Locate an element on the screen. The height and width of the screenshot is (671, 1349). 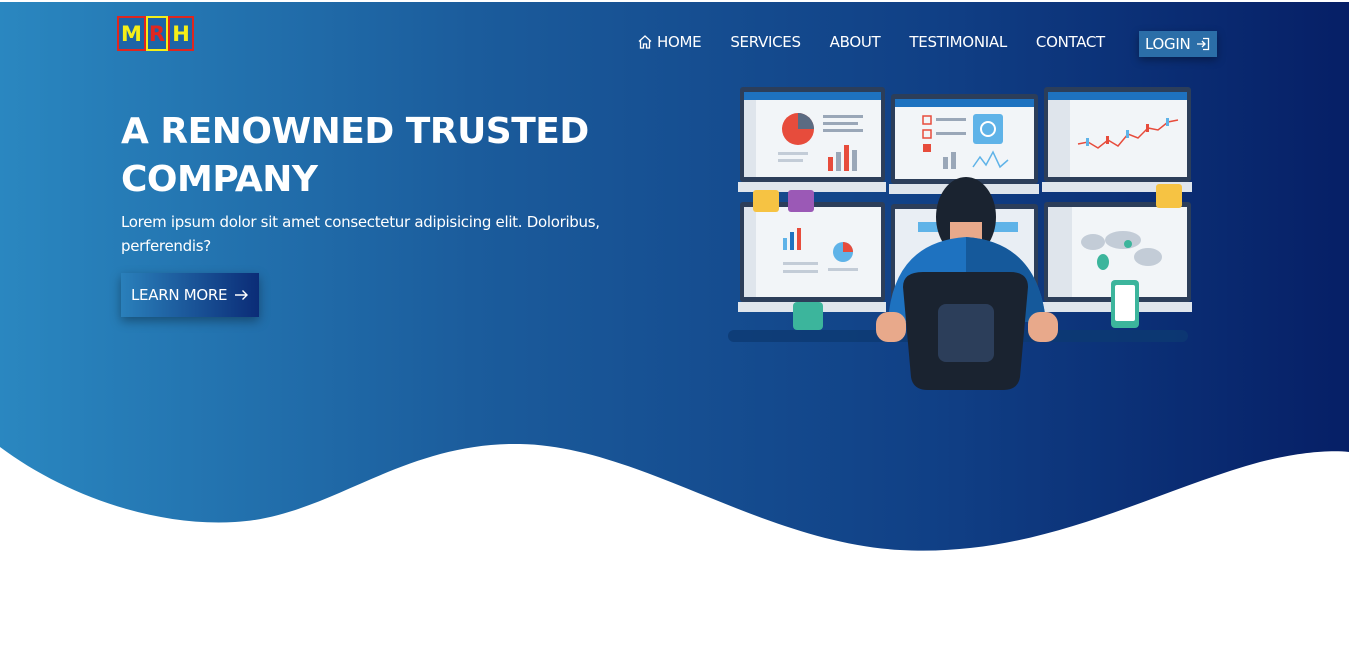
nav-contact-label: CONTACT is located at coordinates (1070, 42).